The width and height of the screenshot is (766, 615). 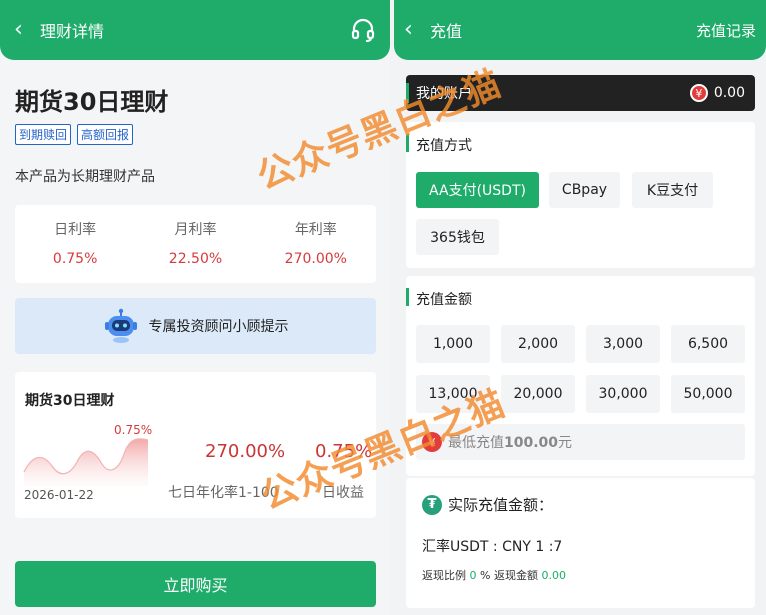 What do you see at coordinates (453, 344) in the screenshot?
I see `amount-option: 1,000` at bounding box center [453, 344].